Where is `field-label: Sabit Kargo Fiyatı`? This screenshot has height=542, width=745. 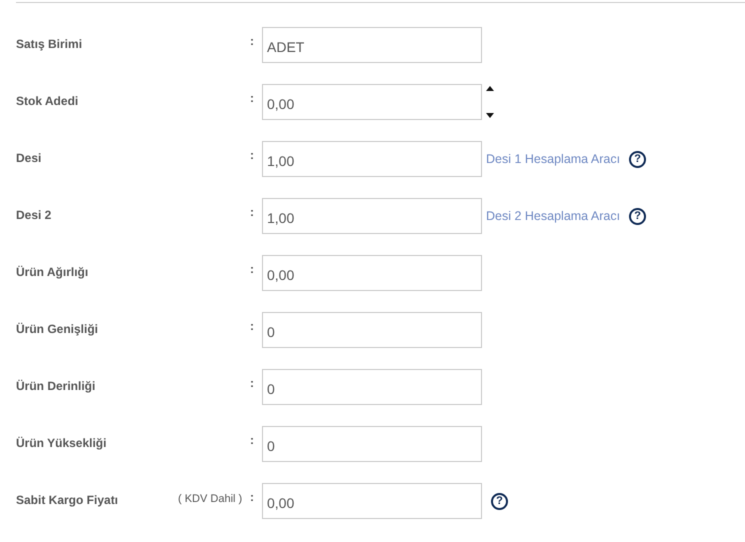
field-label: Sabit Kargo Fiyatı is located at coordinates (68, 499).